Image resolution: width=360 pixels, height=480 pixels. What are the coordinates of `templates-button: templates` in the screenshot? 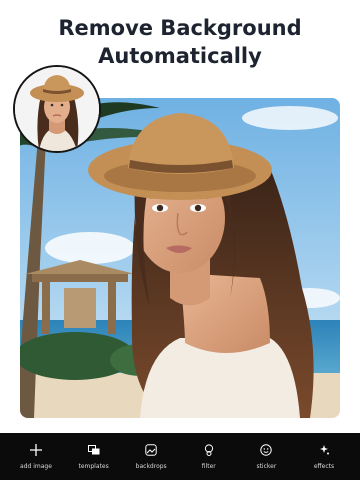 It's located at (94, 456).